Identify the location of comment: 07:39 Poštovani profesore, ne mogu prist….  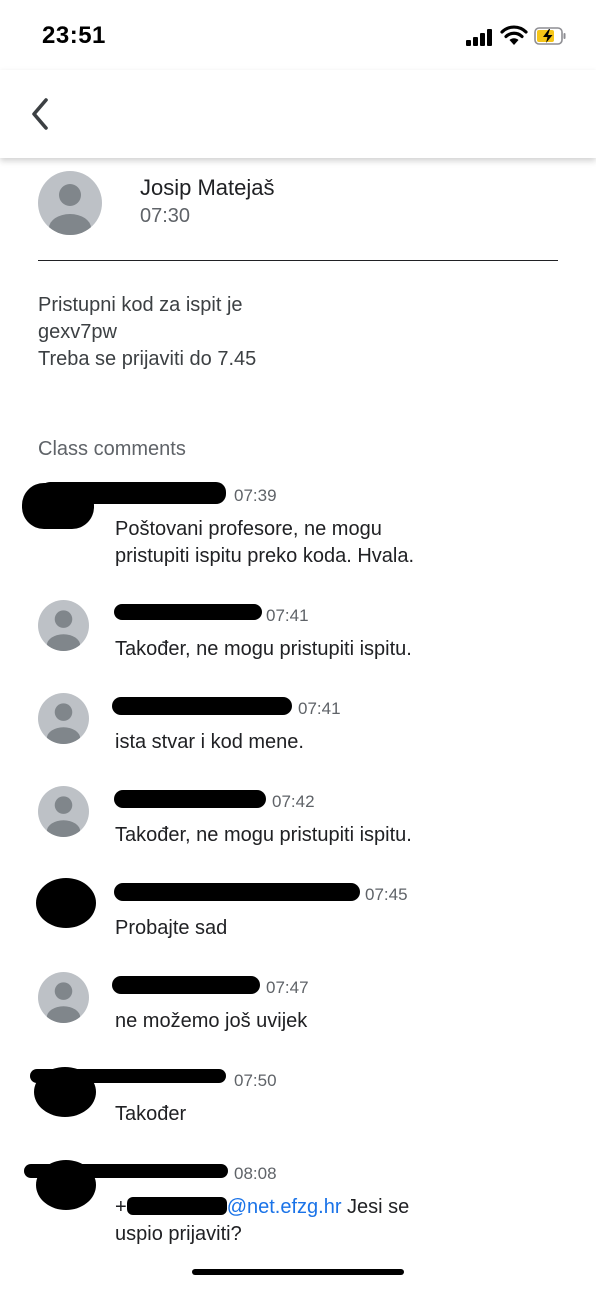
(298, 523).